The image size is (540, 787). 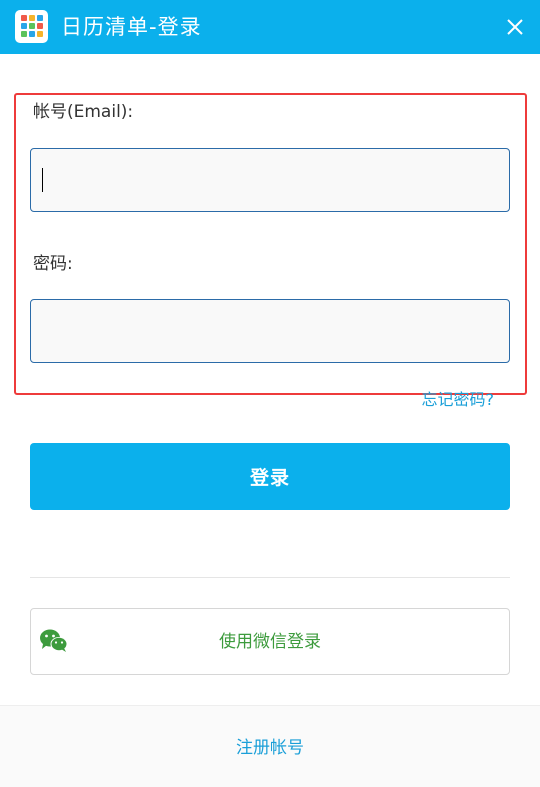 What do you see at coordinates (270, 476) in the screenshot?
I see `login-button: 登录` at bounding box center [270, 476].